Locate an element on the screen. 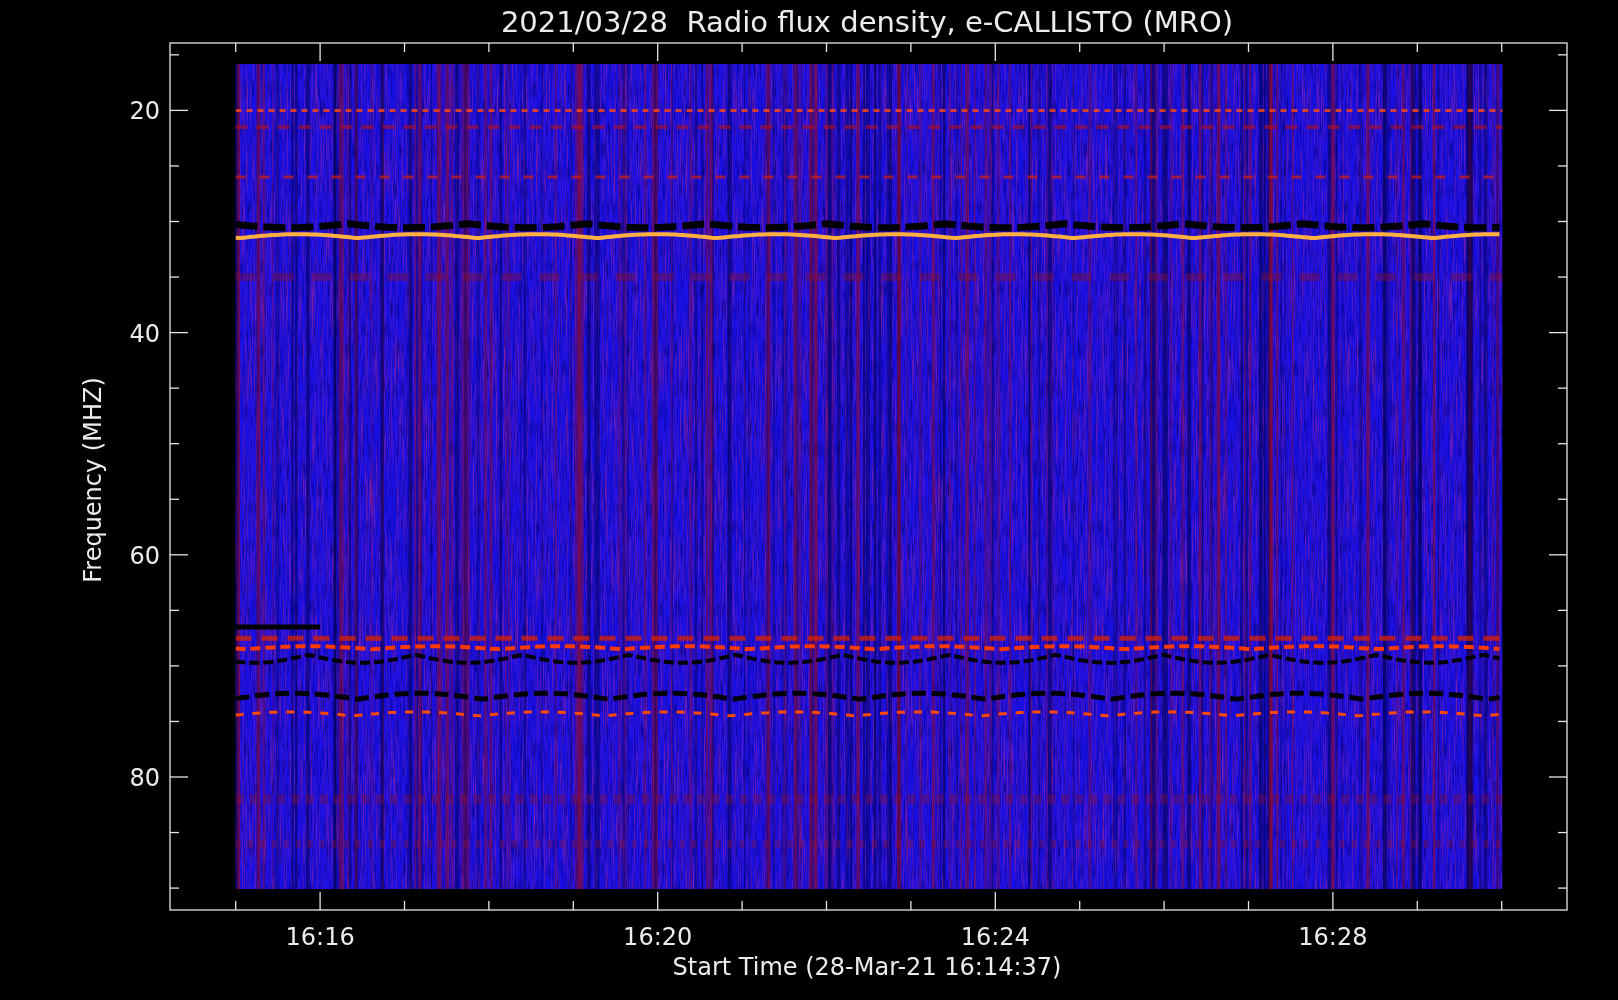 The image size is (1618, 1000). chart-title: 2021/03/28 Radio flux density, e-CALLISTO (MRO) is located at coordinates (867, 22).